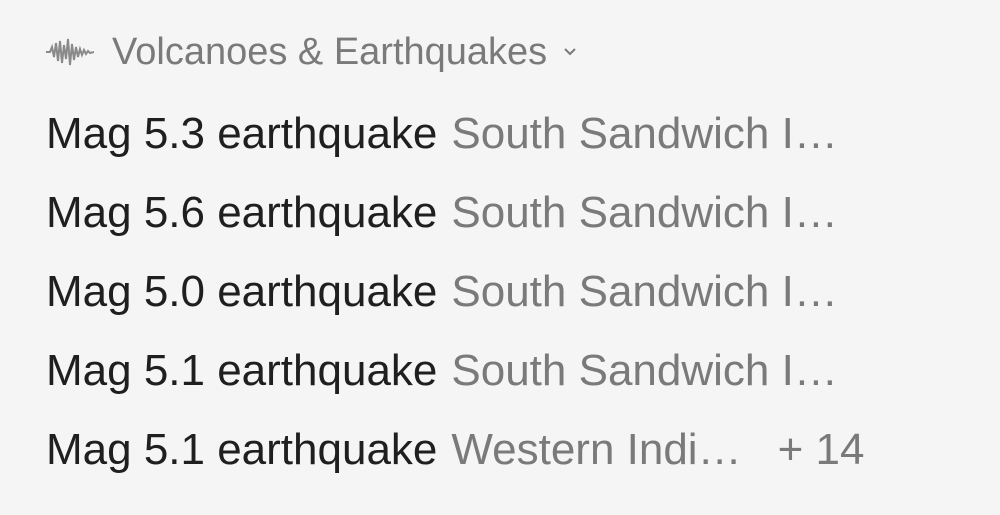  Describe the element at coordinates (821, 449) in the screenshot. I see `more-count-badge: + 14` at that location.